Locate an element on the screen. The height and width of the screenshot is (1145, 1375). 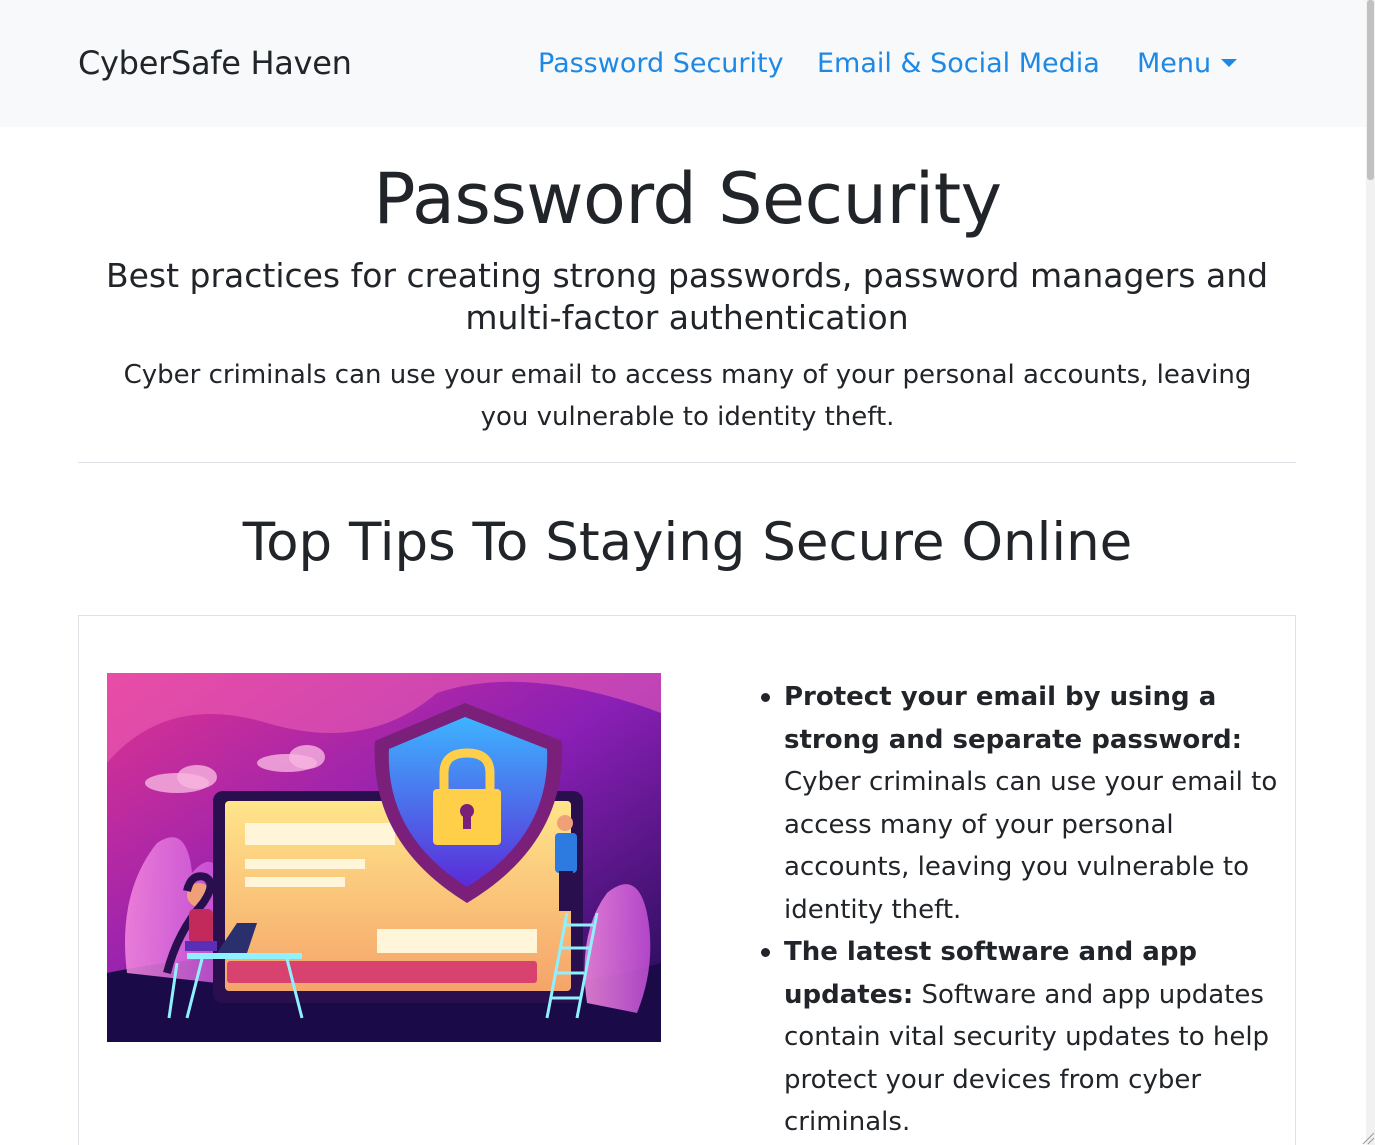
brand-link: CyberSafe Haven is located at coordinates (215, 63).